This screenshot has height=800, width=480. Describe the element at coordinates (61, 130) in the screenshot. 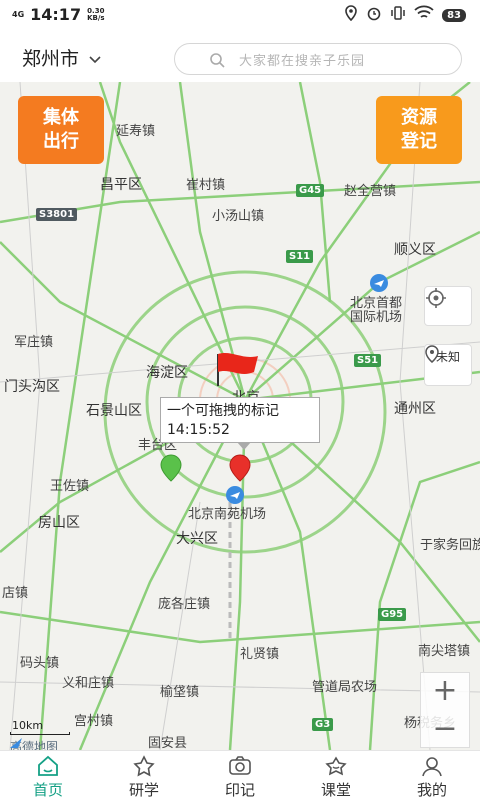

I see `group-travel-button: 集体 出行` at that location.